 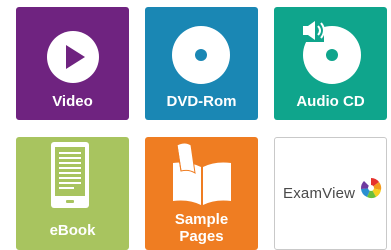 I want to click on ebook-tile: eBook, so click(x=72, y=193).